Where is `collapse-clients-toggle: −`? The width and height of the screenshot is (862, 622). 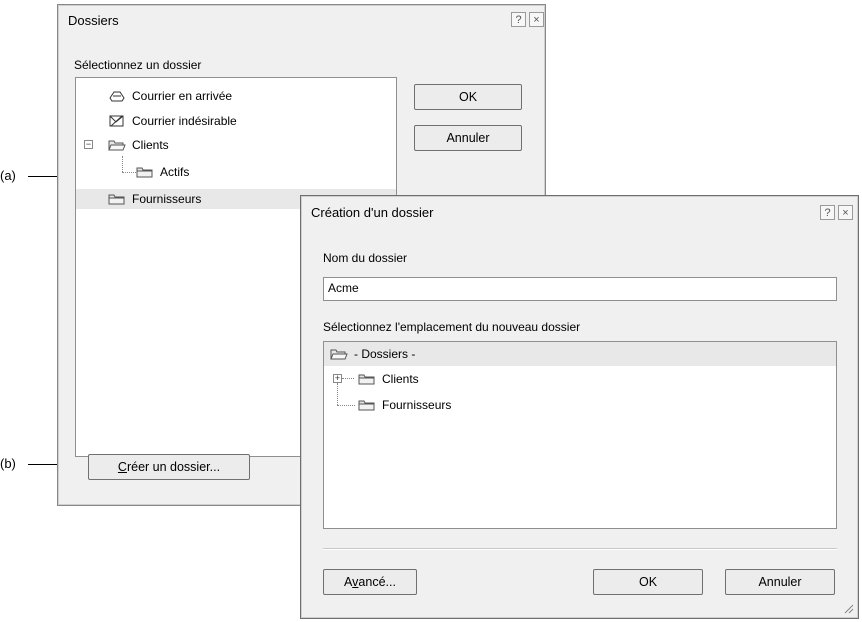
collapse-clients-toggle: − is located at coordinates (88, 144).